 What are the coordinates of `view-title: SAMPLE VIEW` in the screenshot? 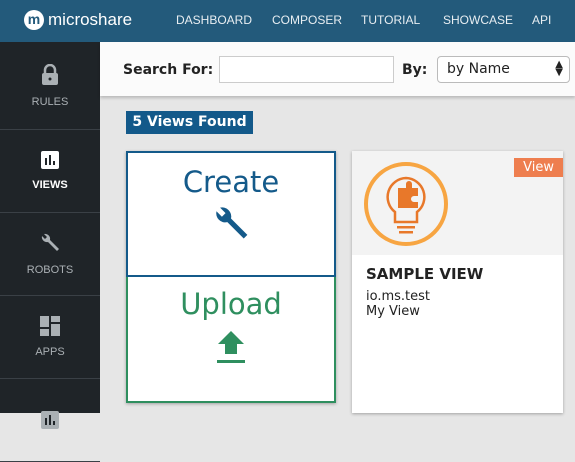 It's located at (425, 274).